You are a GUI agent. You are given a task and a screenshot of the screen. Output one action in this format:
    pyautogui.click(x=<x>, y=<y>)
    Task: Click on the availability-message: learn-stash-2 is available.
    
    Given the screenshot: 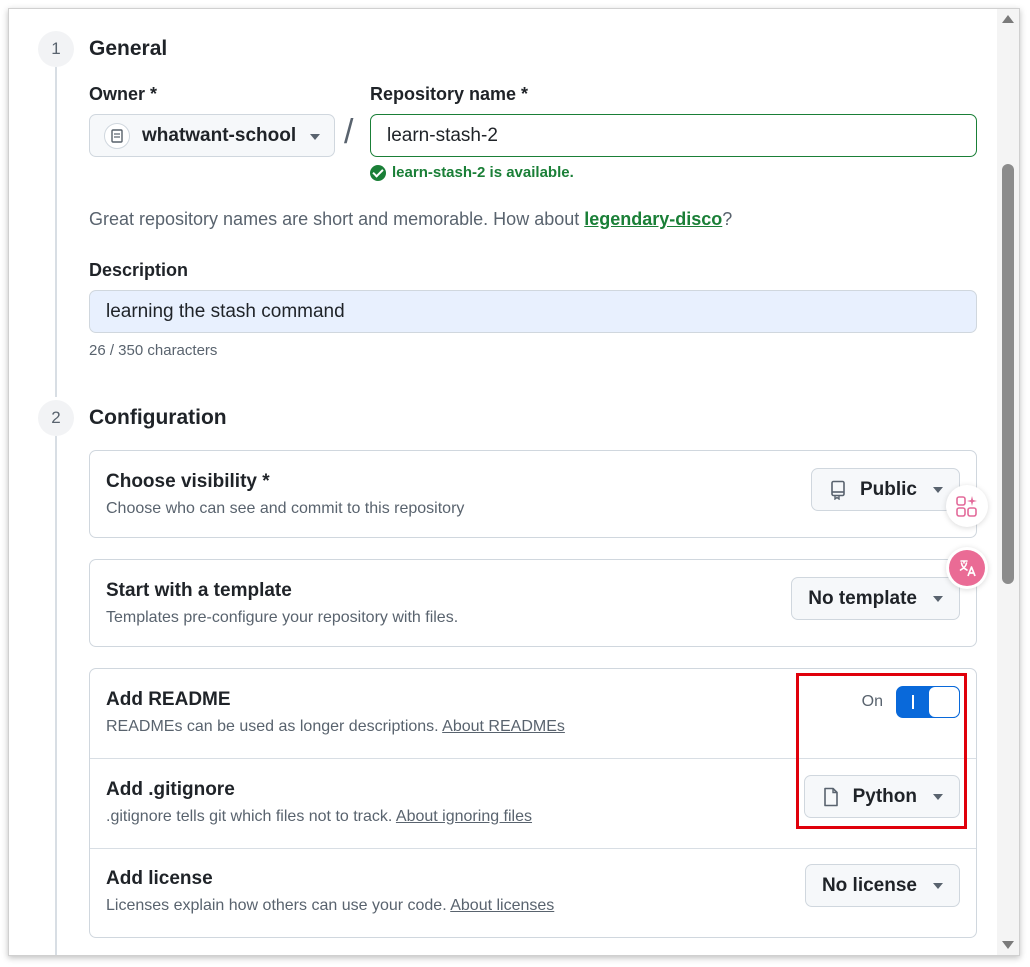 What is the action you would take?
    pyautogui.click(x=472, y=172)
    